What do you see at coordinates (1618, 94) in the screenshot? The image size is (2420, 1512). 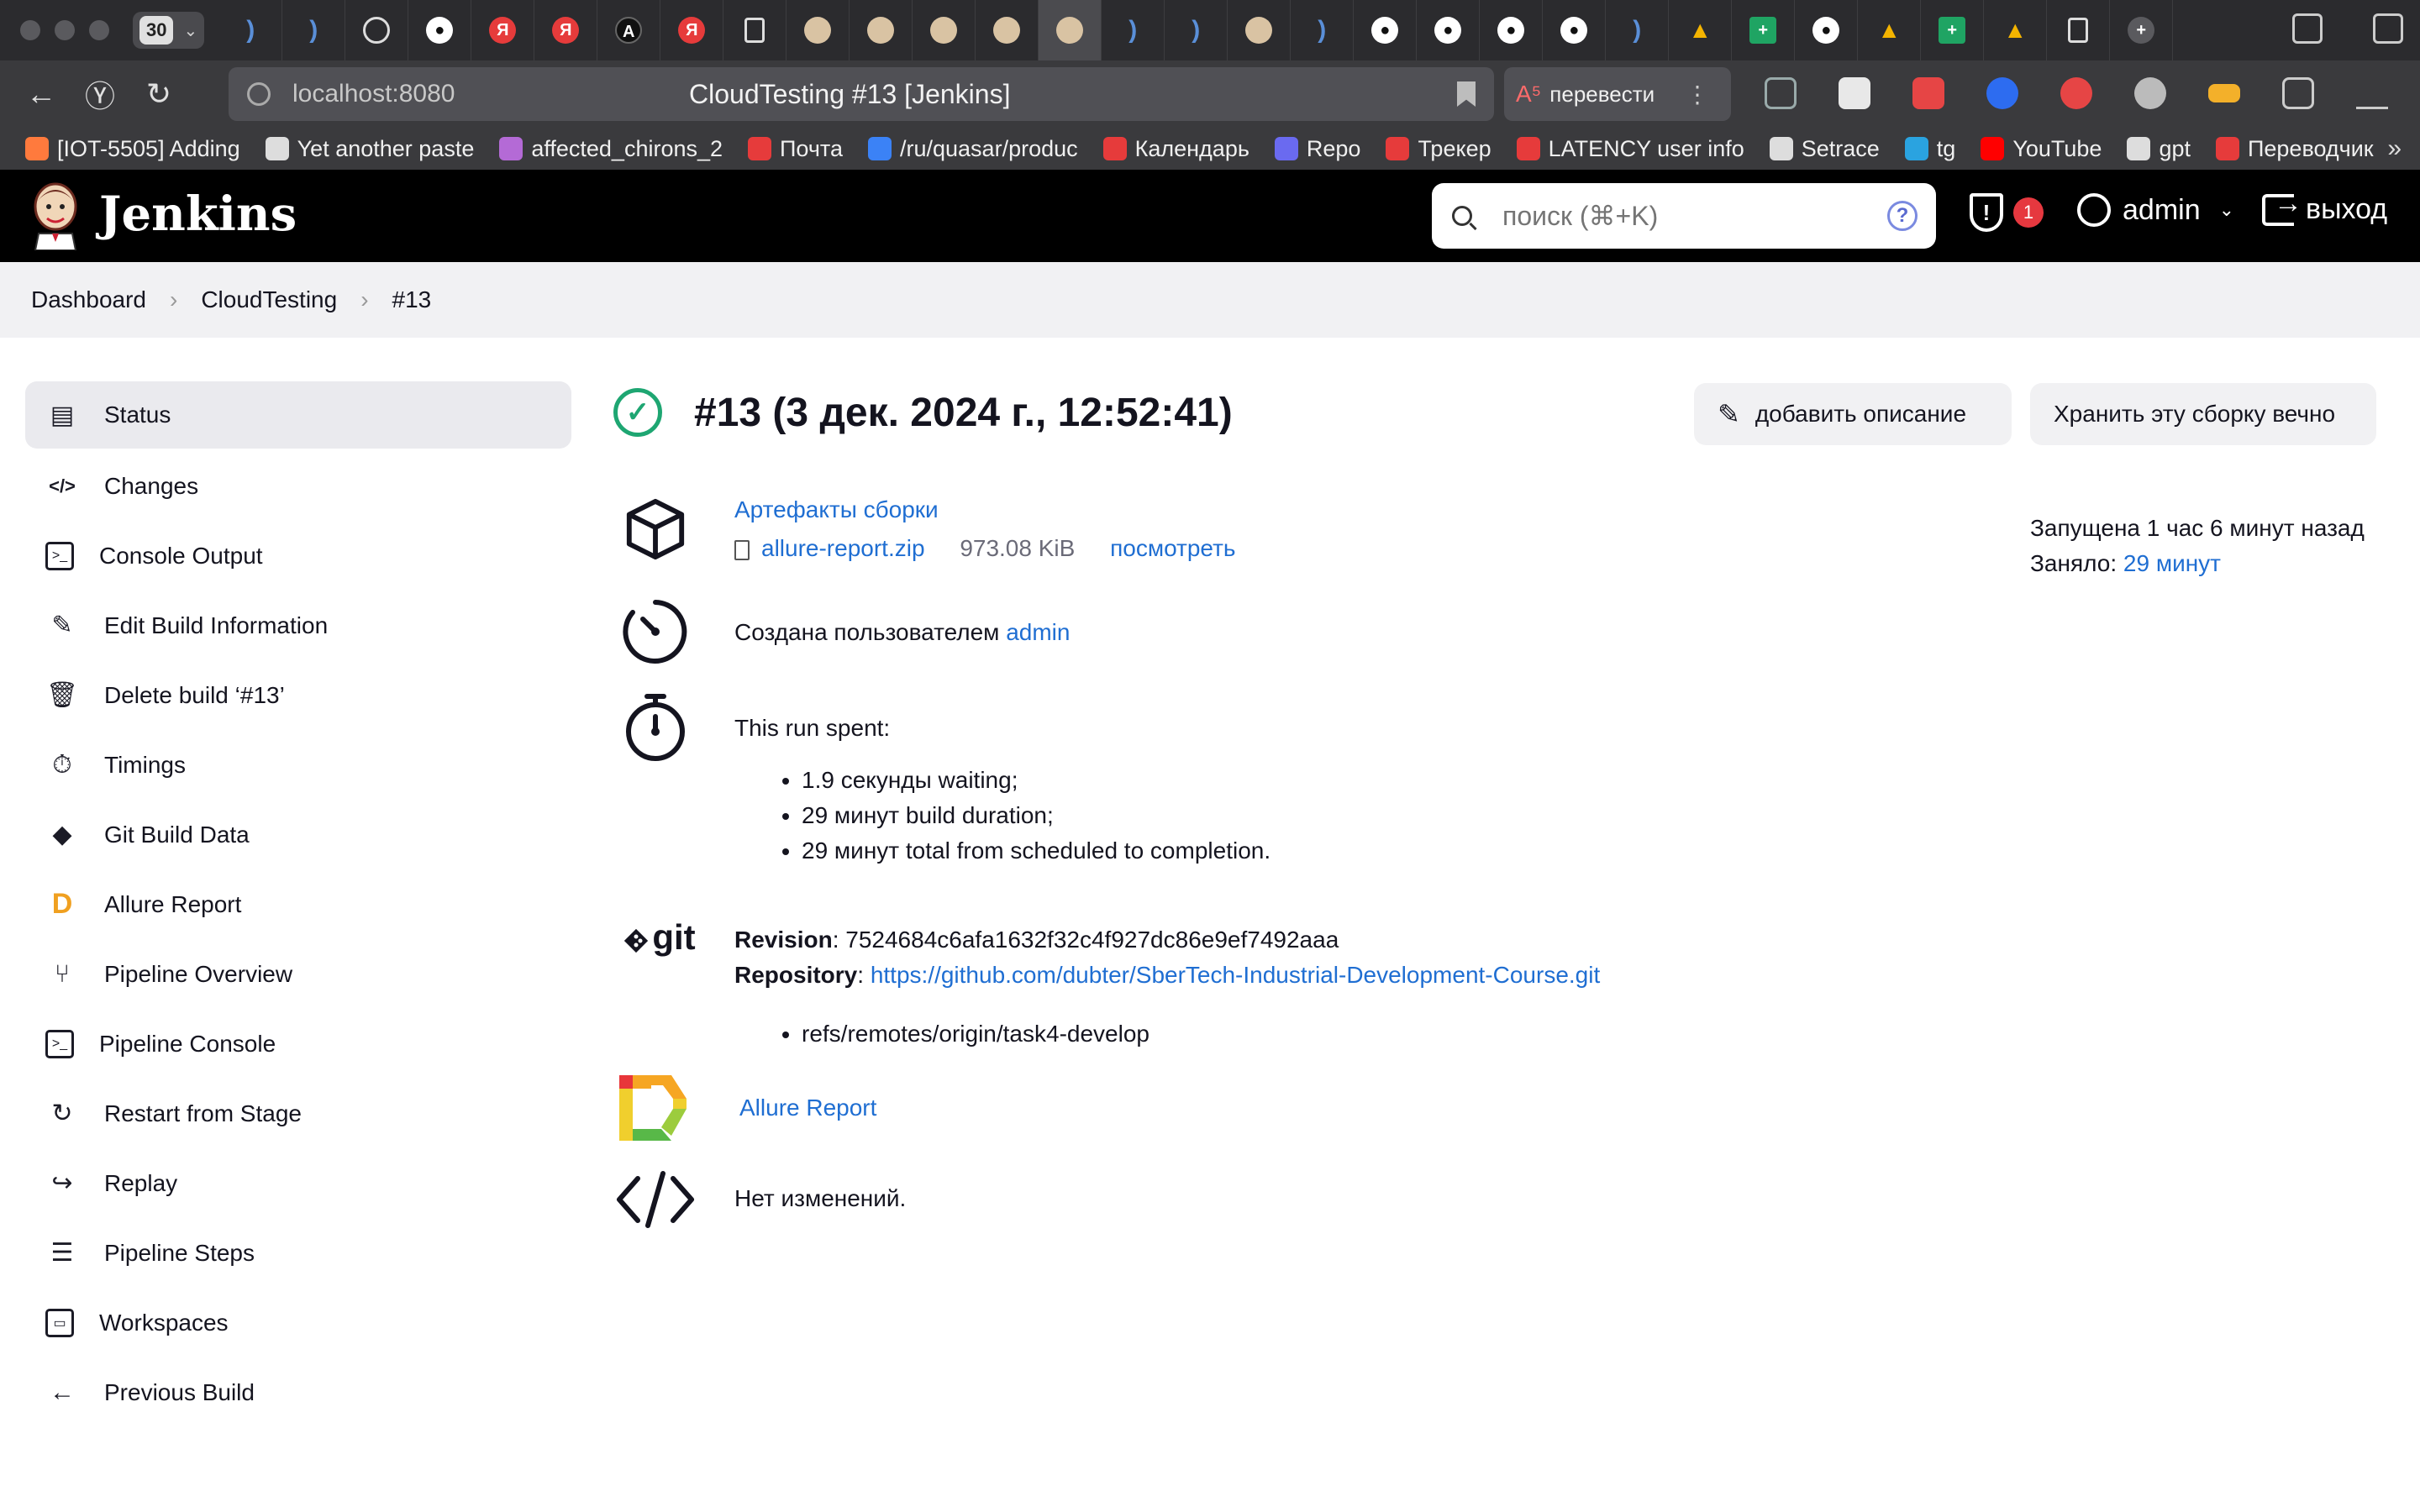 I see `translate-button: A⁵ перевести ⋮` at bounding box center [1618, 94].